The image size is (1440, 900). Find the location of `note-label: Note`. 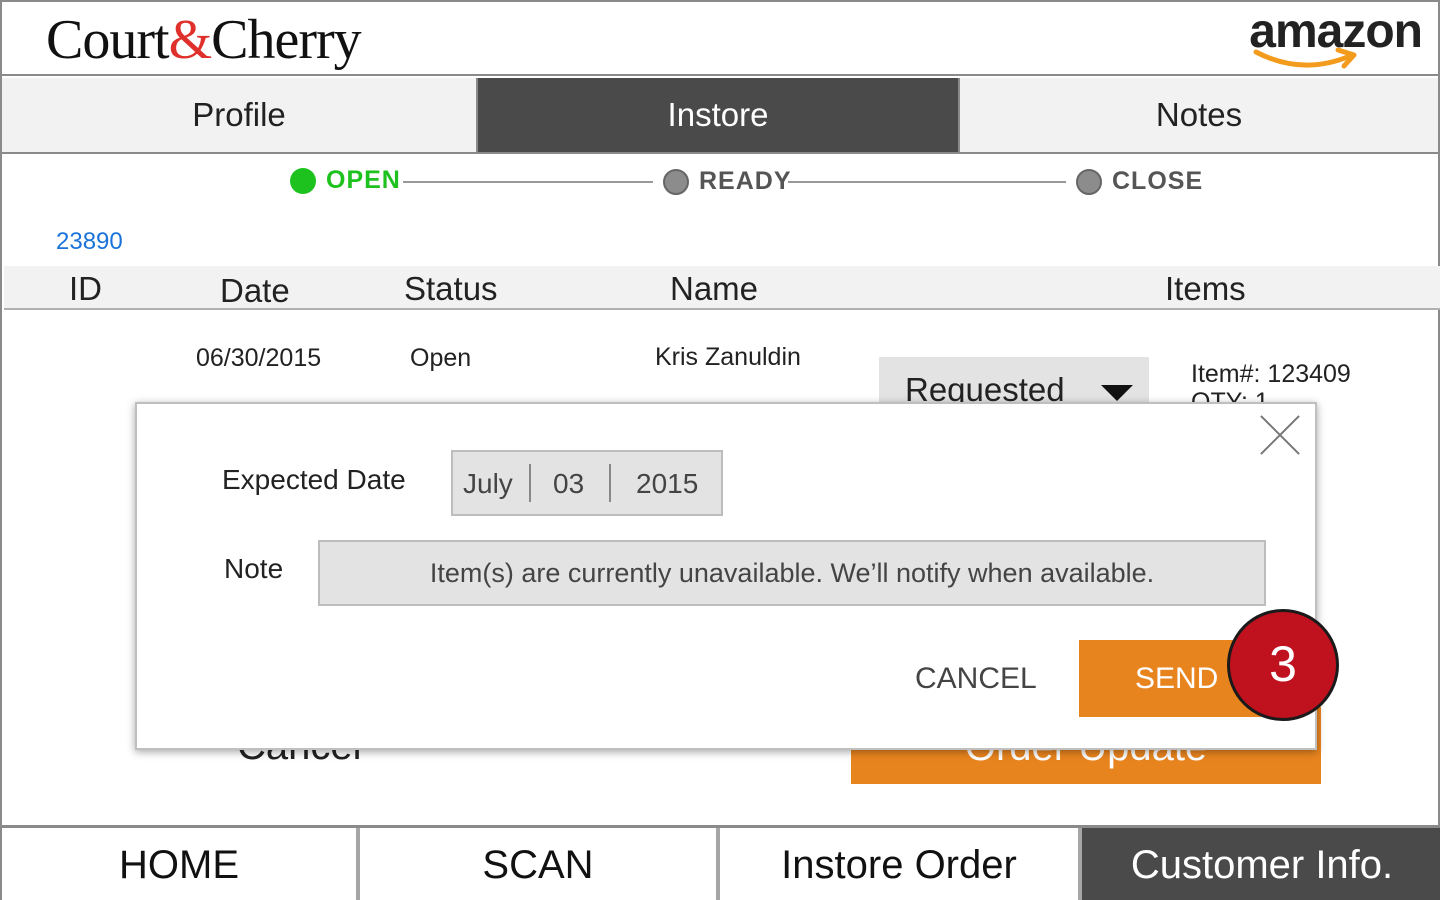

note-label: Note is located at coordinates (254, 568).